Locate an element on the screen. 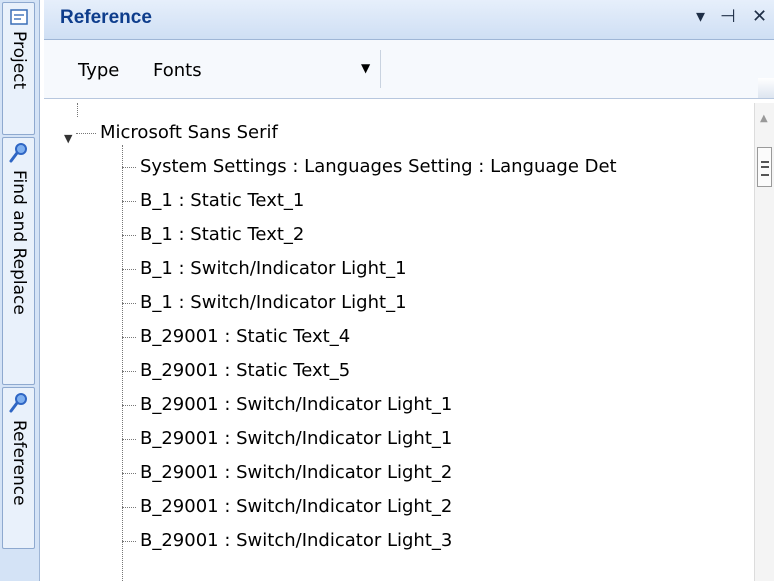  tab-find-and-replace-label: Find and Replace is located at coordinates (19, 242).